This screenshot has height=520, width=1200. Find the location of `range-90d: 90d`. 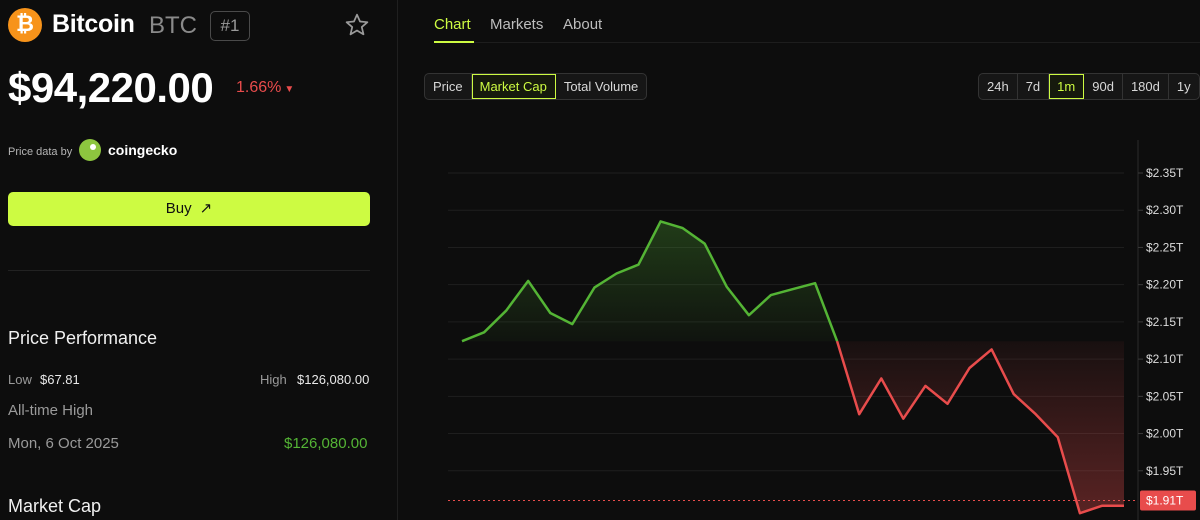

range-90d: 90d is located at coordinates (1103, 86).